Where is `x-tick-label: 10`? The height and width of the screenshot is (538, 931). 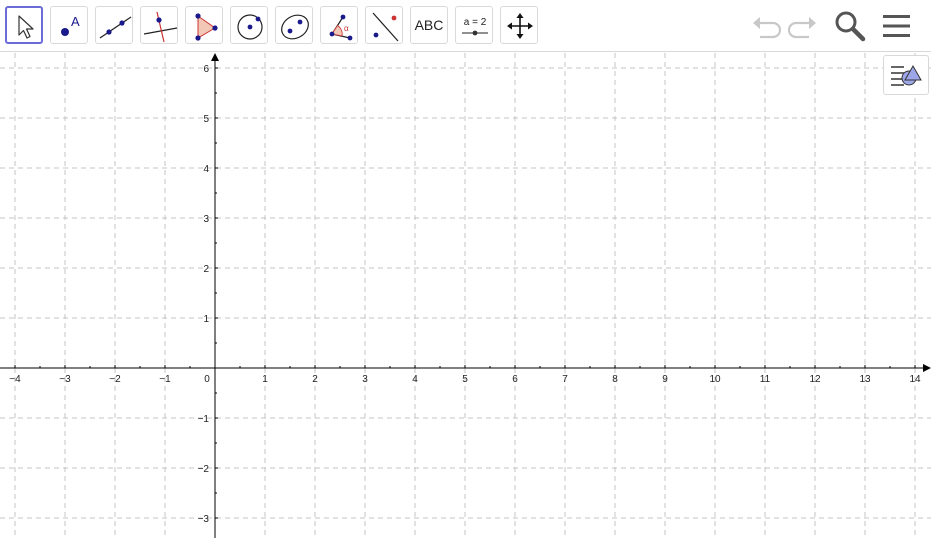 x-tick-label: 10 is located at coordinates (715, 379).